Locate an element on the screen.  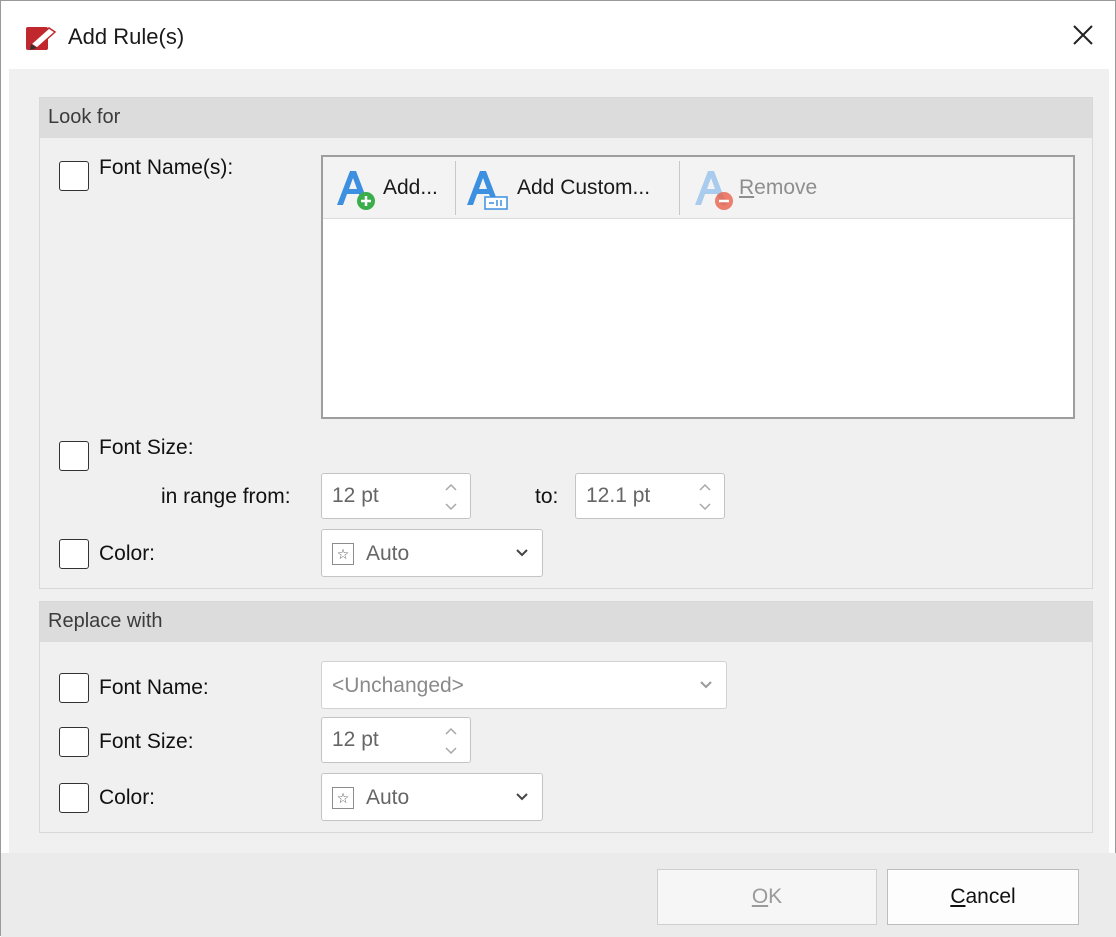
range-to-label: to: is located at coordinates (547, 496).